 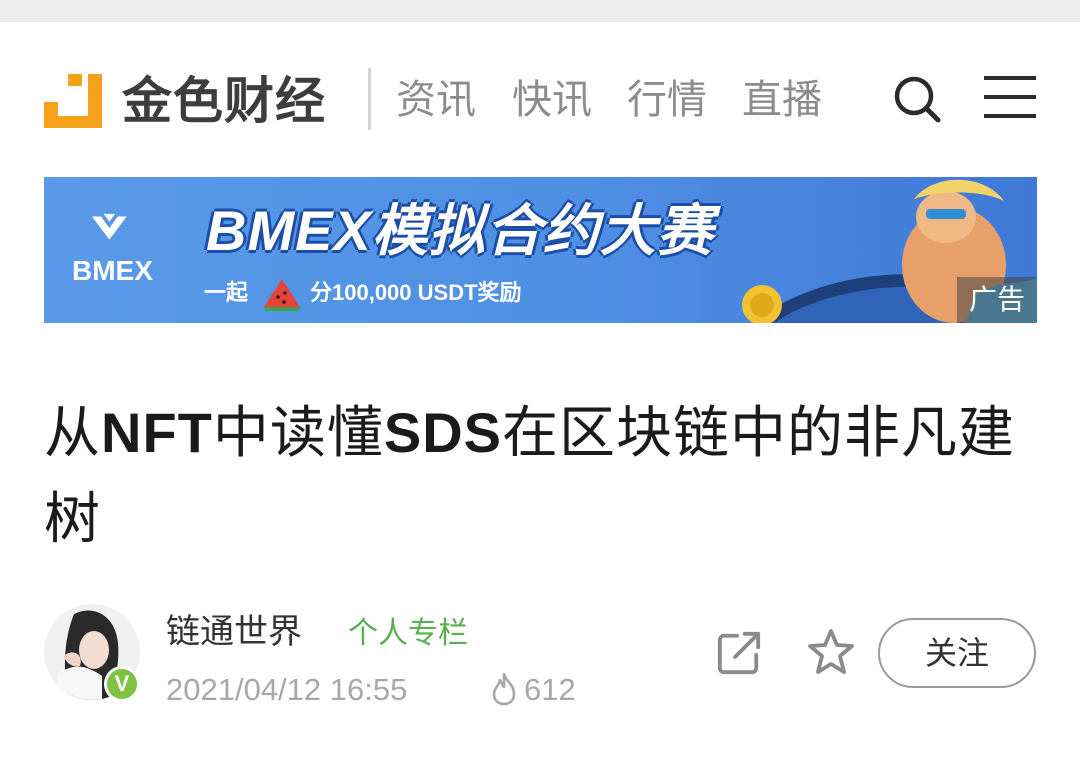 What do you see at coordinates (436, 100) in the screenshot?
I see `nav-item-news: 资讯` at bounding box center [436, 100].